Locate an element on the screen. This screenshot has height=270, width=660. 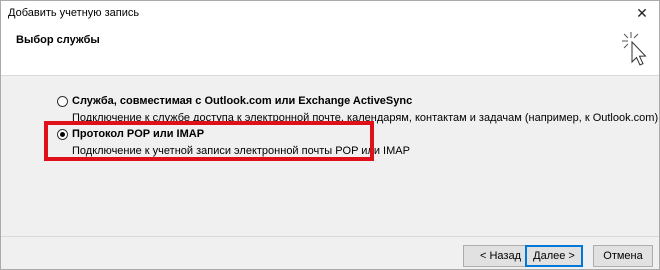
footer-divider is located at coordinates (330, 236).